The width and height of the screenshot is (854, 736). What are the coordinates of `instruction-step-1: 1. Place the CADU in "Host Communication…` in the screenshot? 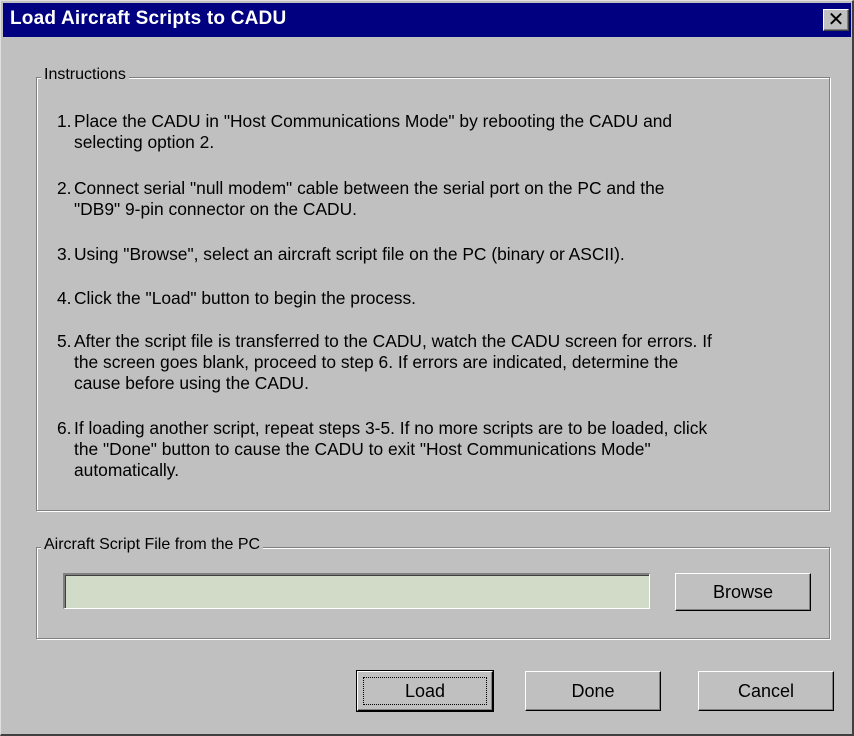 It's located at (365, 131).